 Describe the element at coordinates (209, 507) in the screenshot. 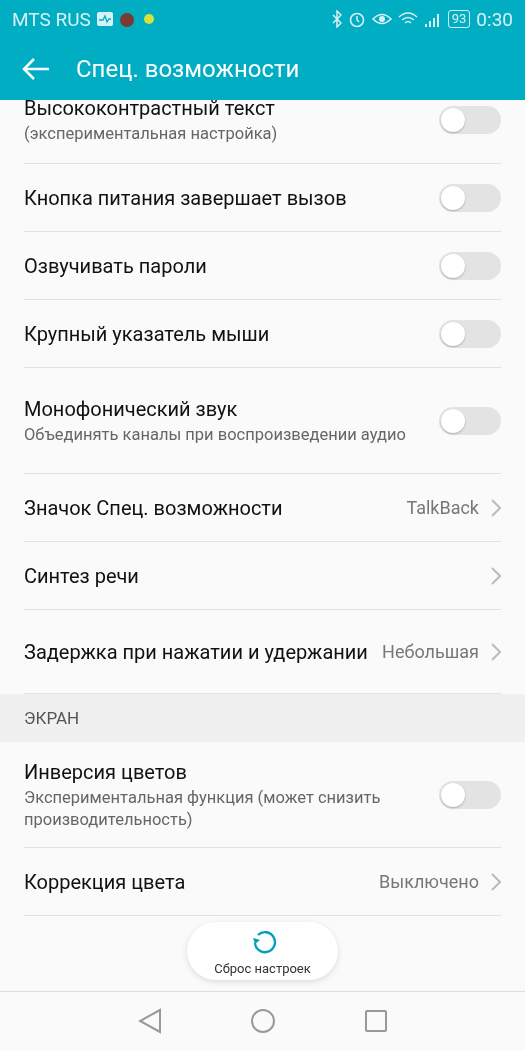

I see `setting-title: Значок Спец. возможности` at that location.